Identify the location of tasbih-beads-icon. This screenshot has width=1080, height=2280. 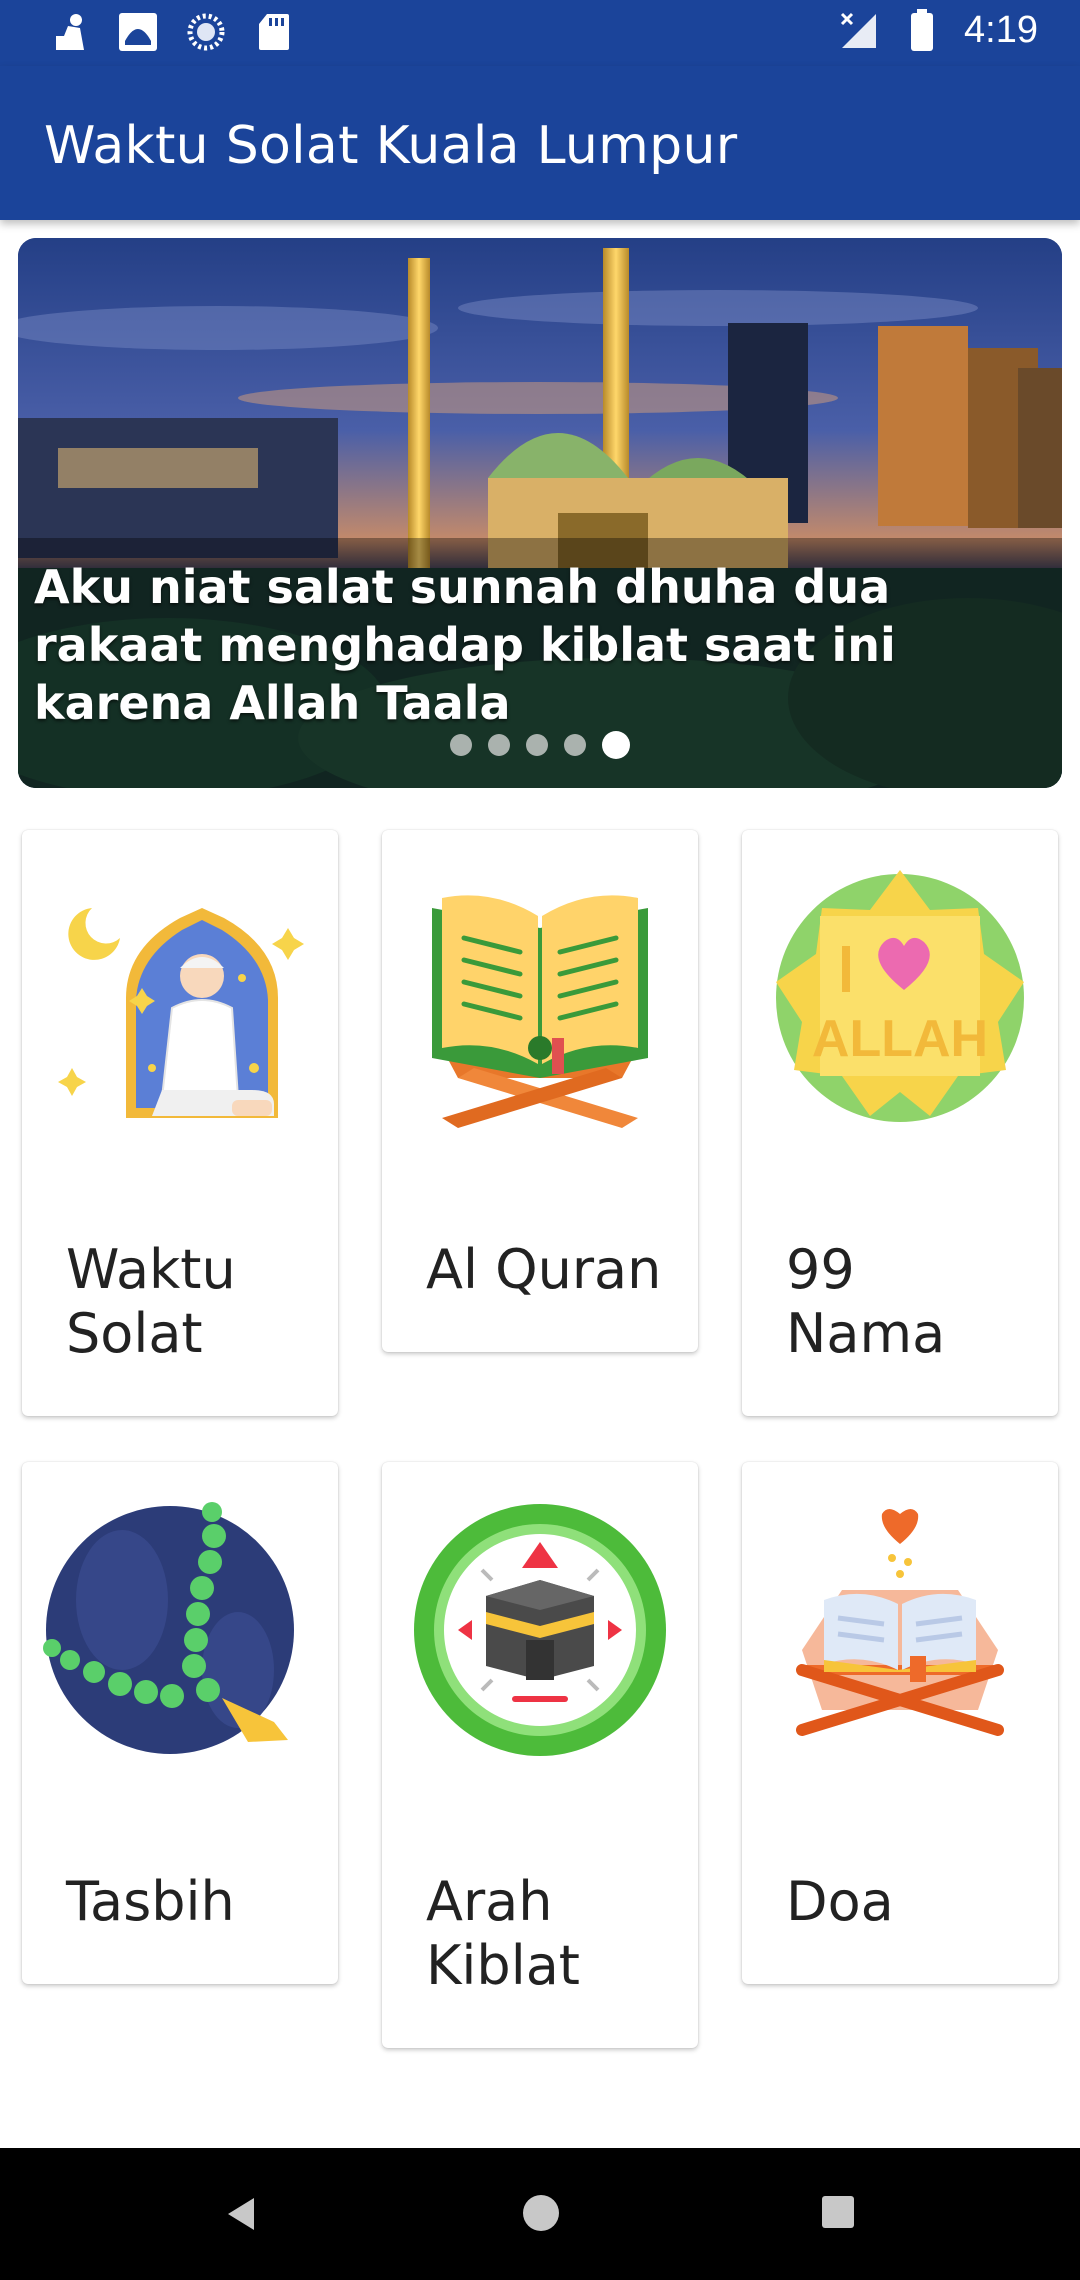
(168, 1628).